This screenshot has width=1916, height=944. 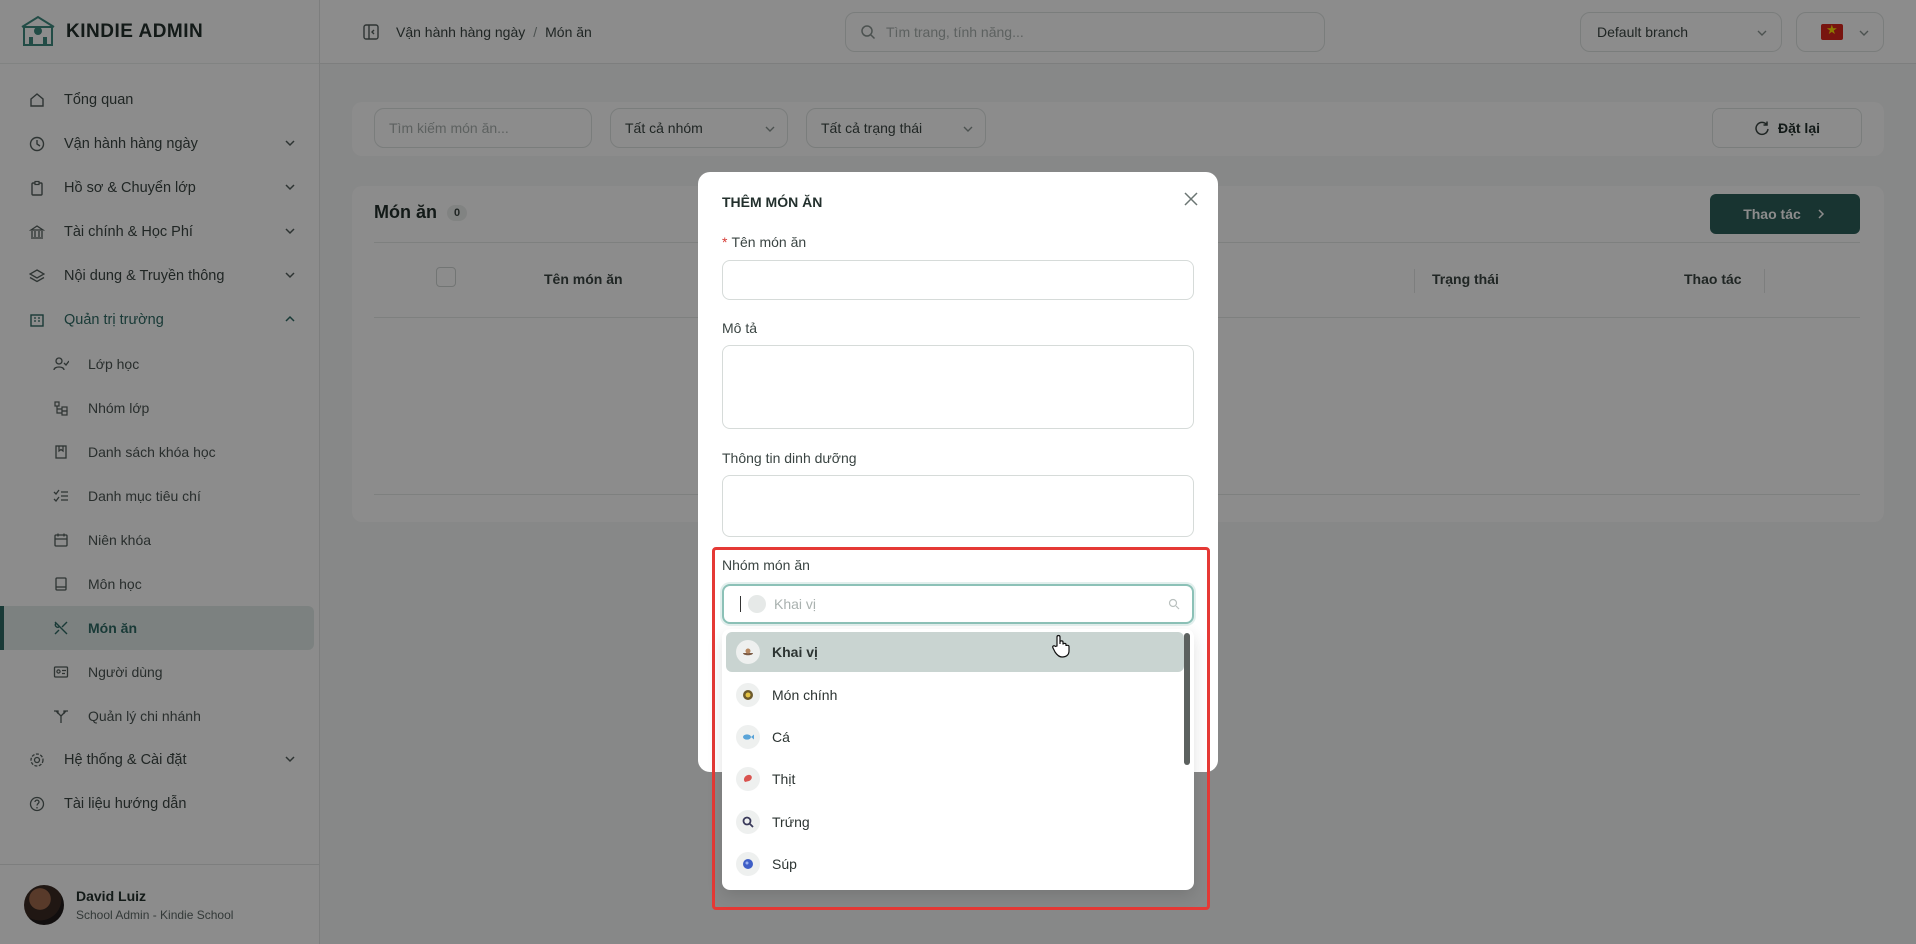 What do you see at coordinates (769, 242) in the screenshot?
I see `dish-name-label-text: Tên món ăn` at bounding box center [769, 242].